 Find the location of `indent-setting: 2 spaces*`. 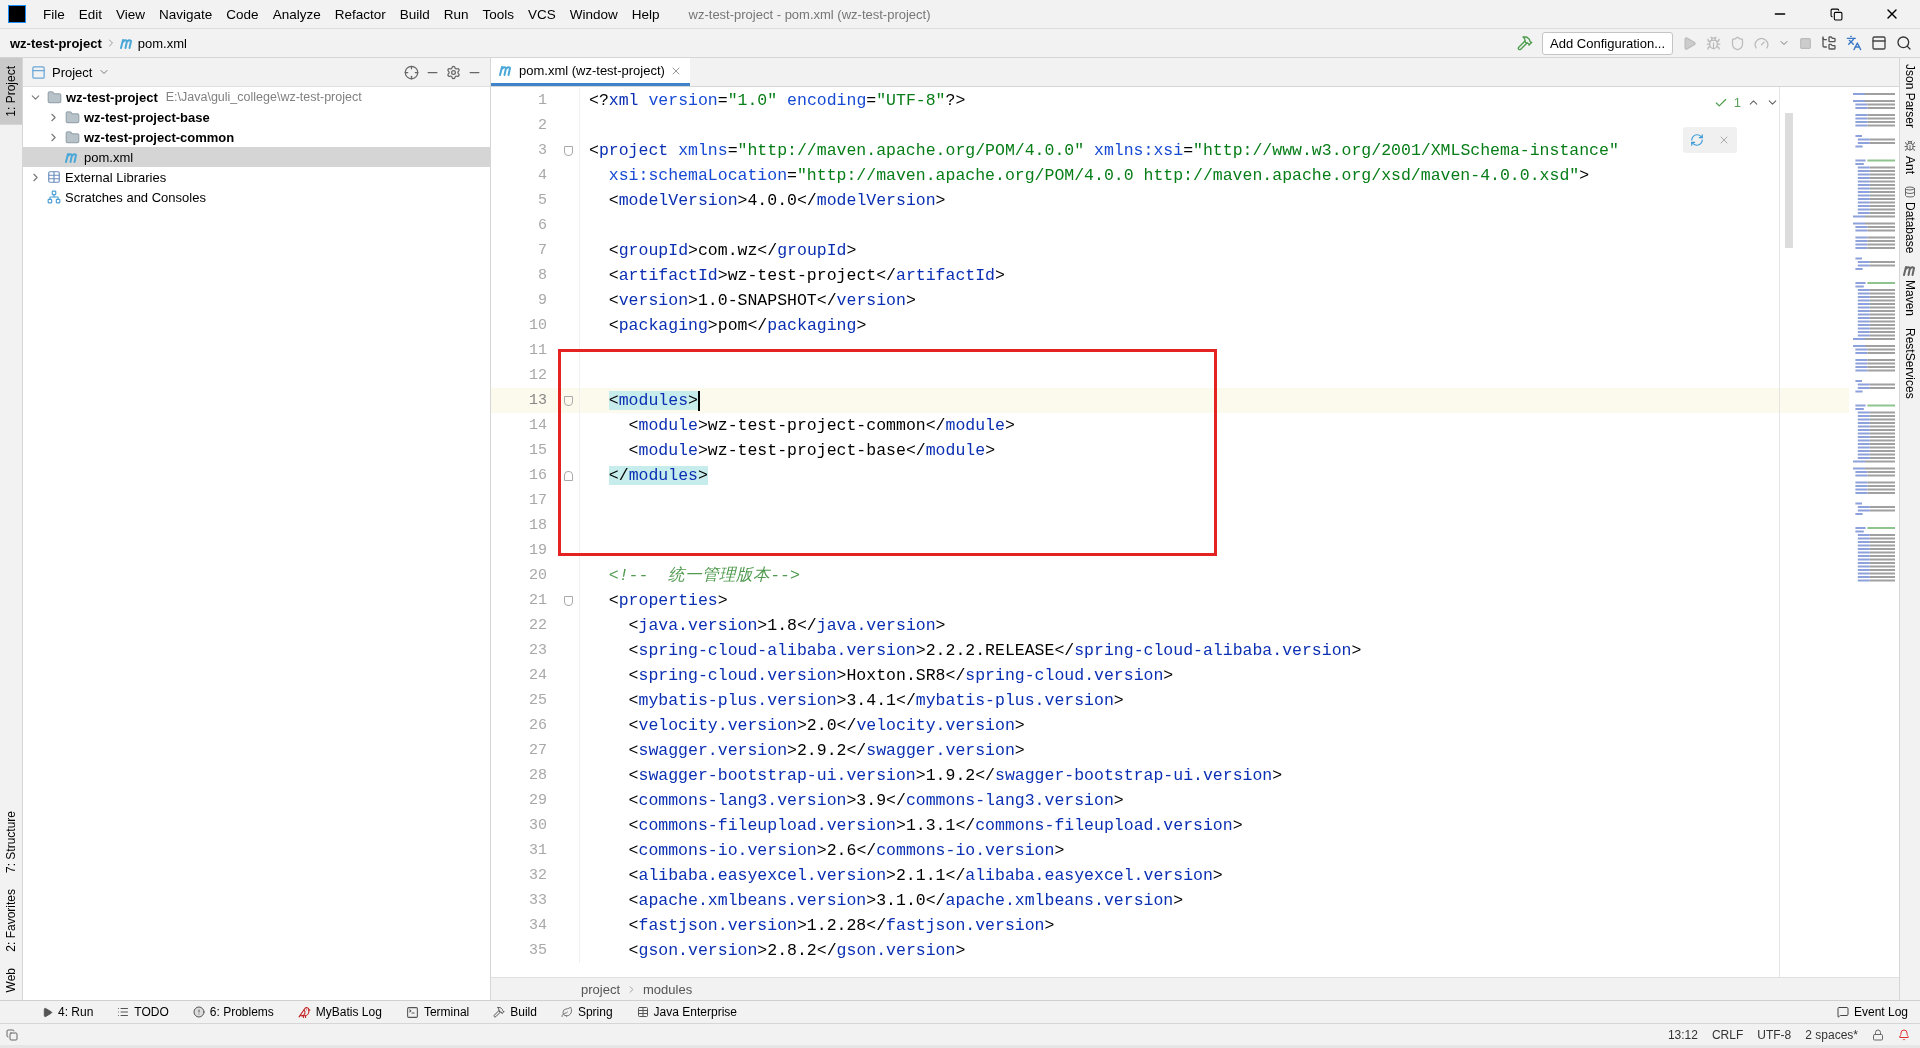

indent-setting: 2 spaces* is located at coordinates (1831, 1034).